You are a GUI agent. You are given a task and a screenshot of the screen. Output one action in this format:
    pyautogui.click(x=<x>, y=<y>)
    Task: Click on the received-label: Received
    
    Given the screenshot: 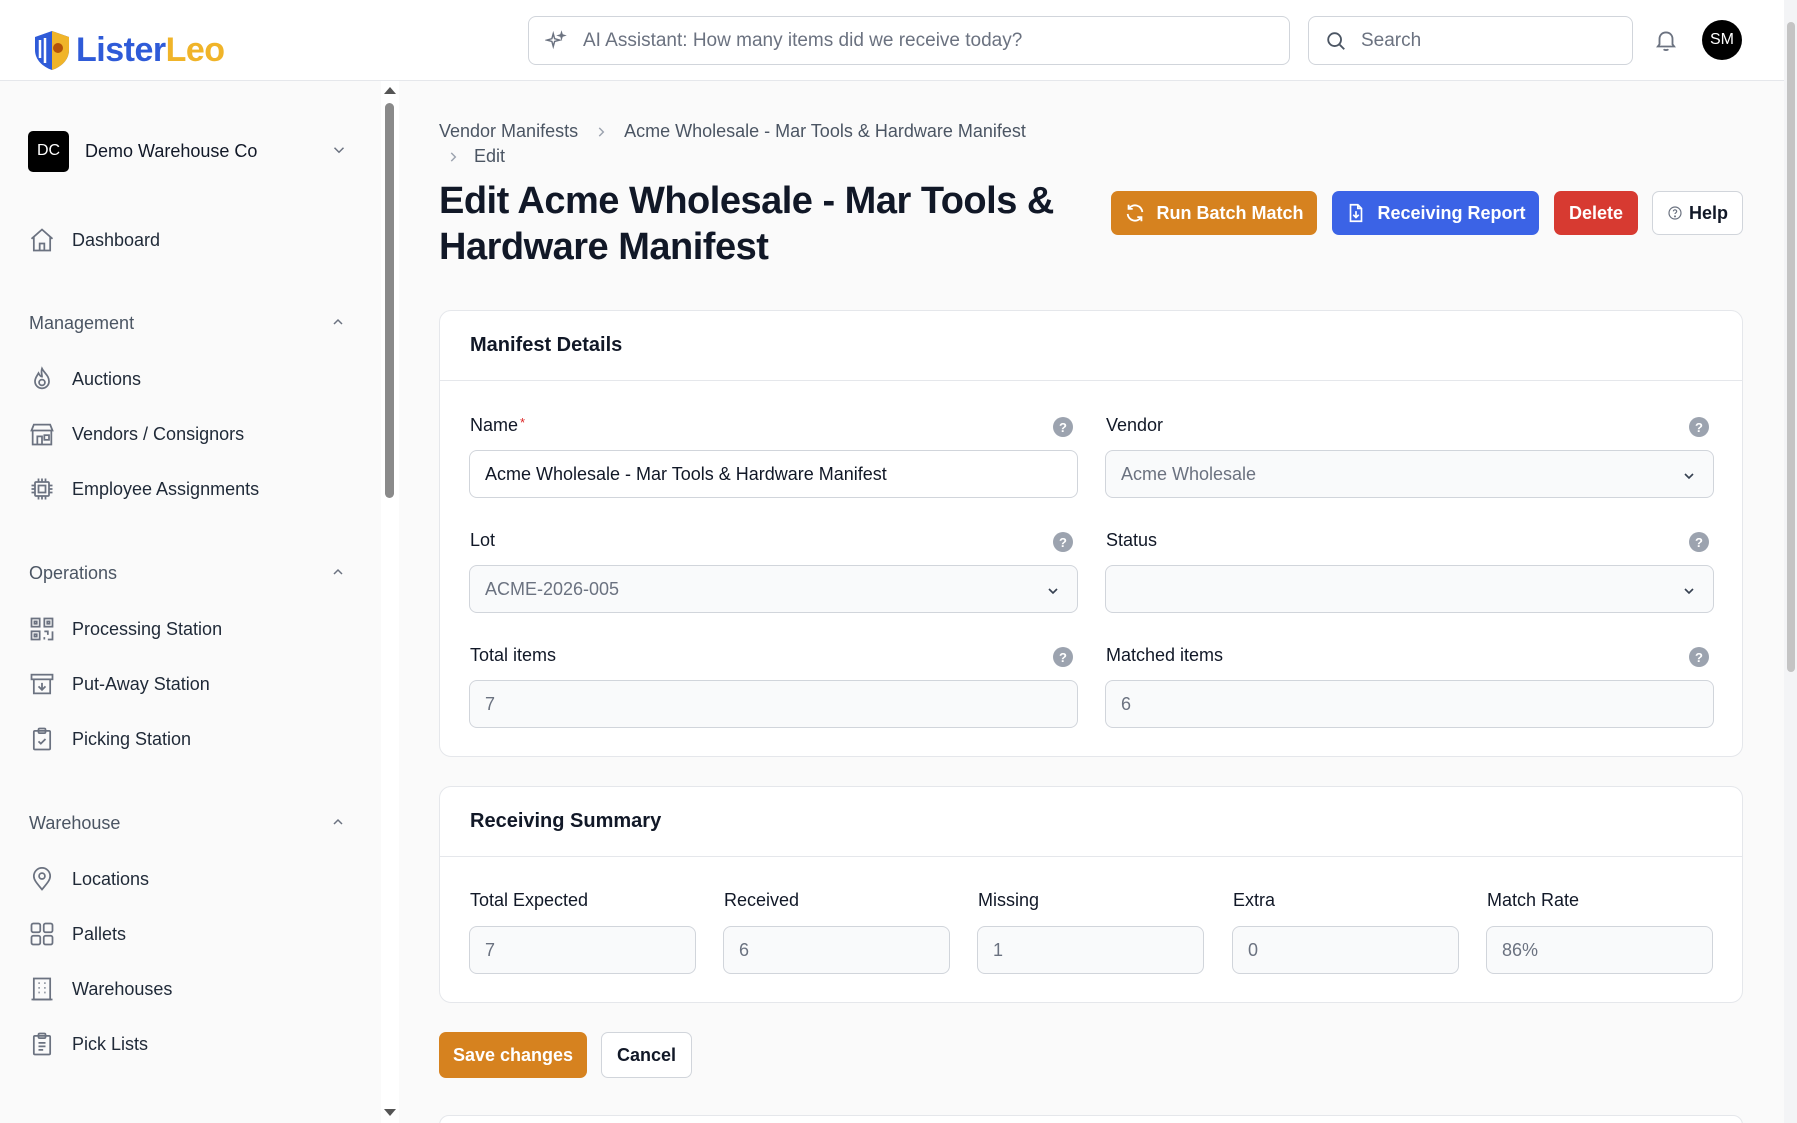 What is the action you would take?
    pyautogui.click(x=762, y=900)
    